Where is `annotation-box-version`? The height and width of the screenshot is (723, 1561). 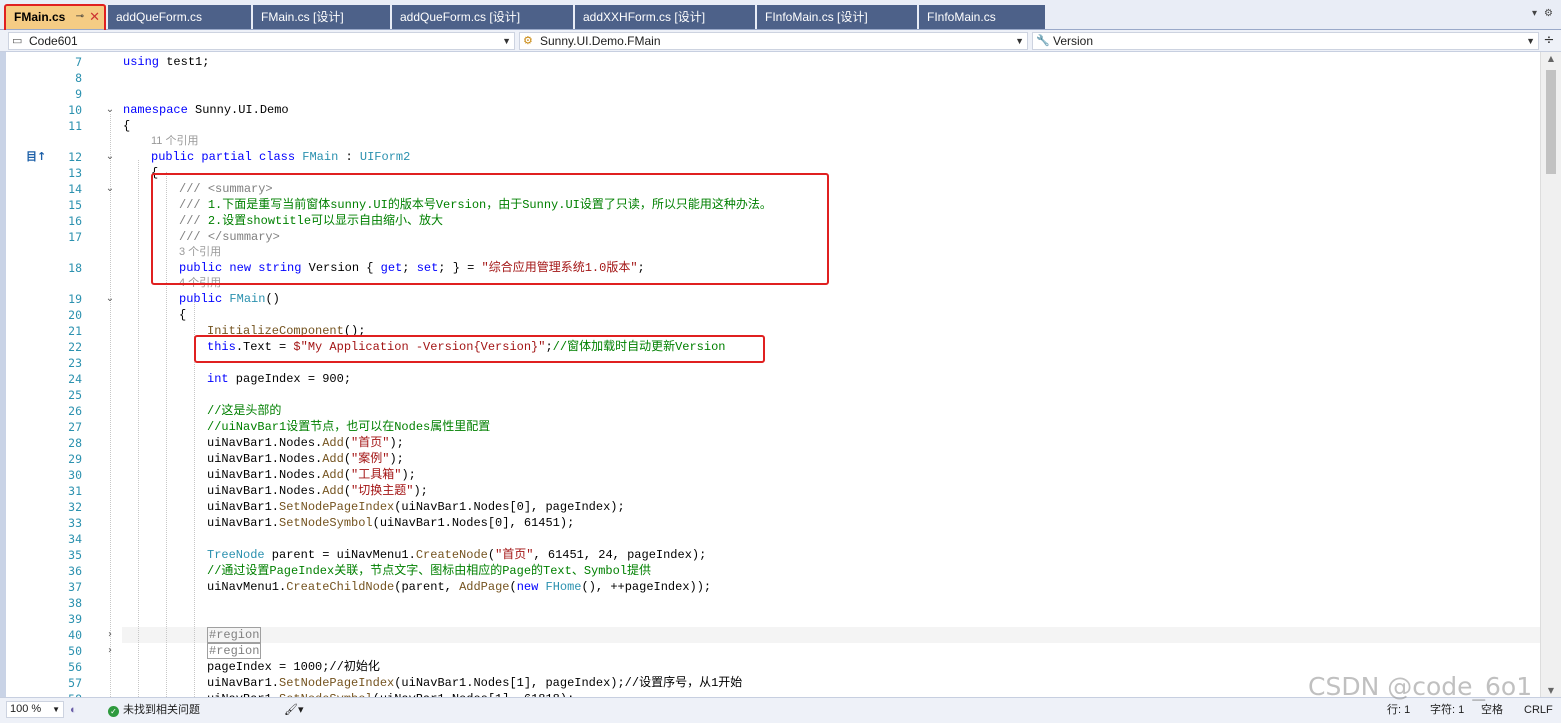
annotation-box-version is located at coordinates (490, 229).